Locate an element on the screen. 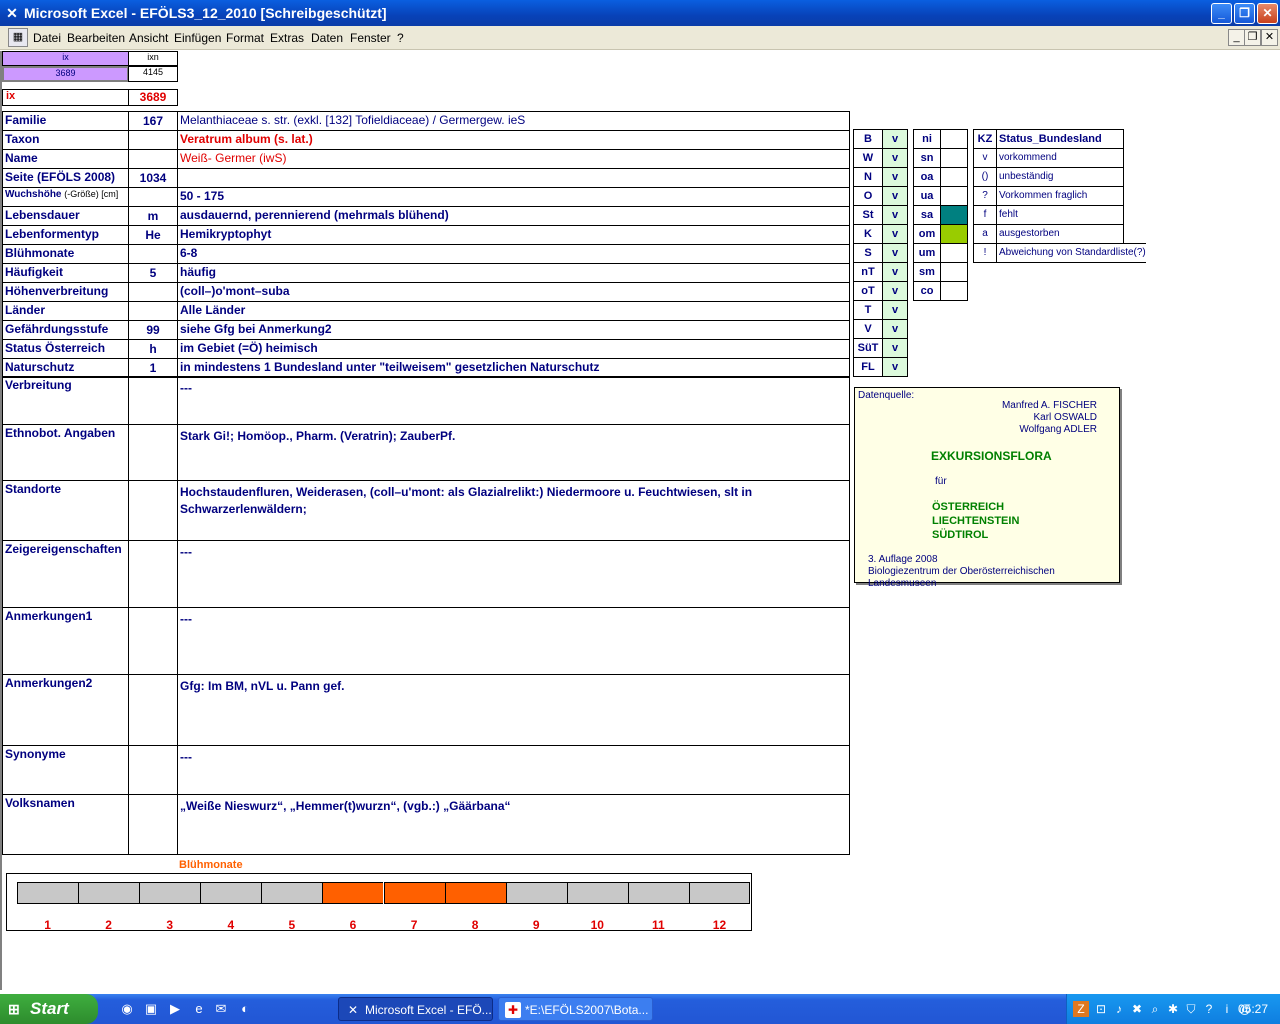 This screenshot has width=1280, height=1024. state-code: B is located at coordinates (868, 139).